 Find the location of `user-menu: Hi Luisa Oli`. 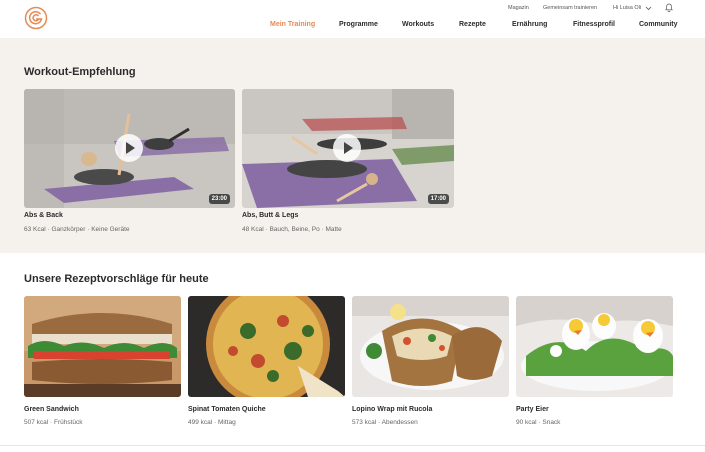

user-menu: Hi Luisa Oli is located at coordinates (632, 8).